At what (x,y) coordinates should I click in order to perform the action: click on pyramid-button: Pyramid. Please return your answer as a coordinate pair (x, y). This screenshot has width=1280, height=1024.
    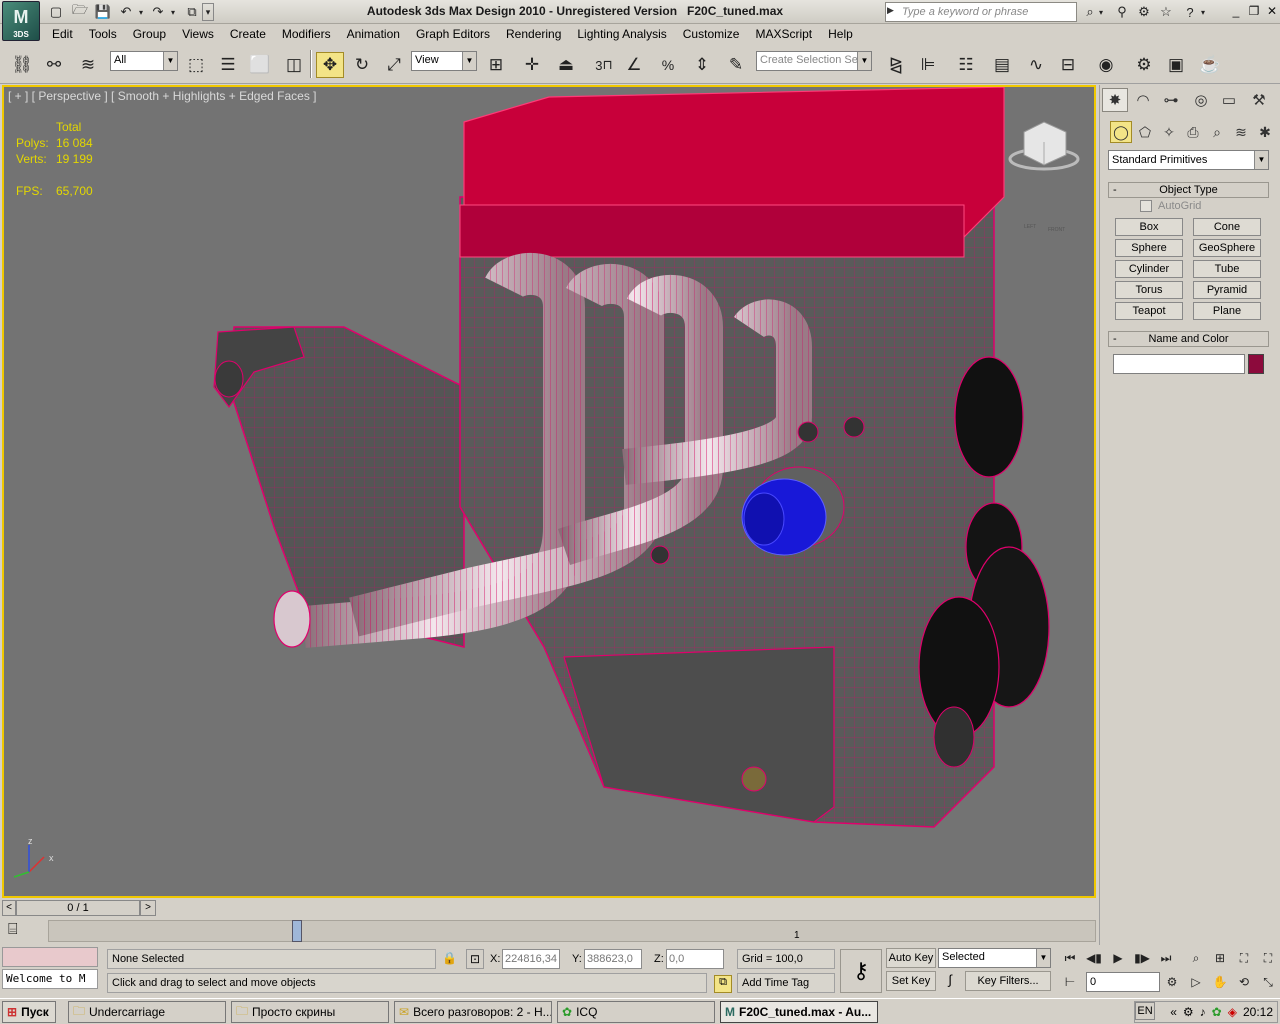
    Looking at the image, I should click on (1227, 290).